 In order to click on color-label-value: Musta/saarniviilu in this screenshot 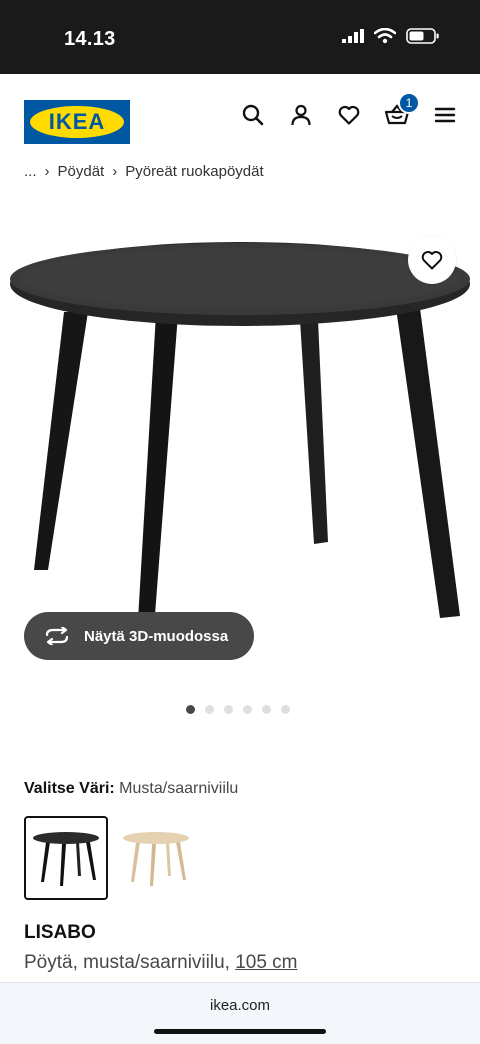, I will do `click(179, 788)`.